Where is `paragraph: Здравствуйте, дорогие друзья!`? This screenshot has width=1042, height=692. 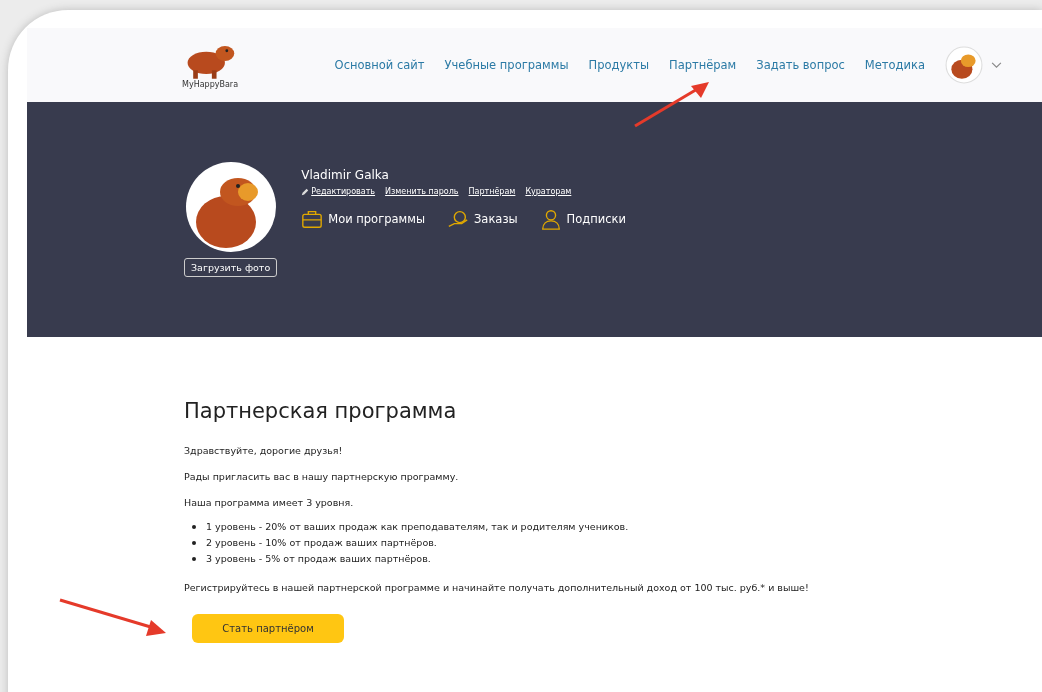 paragraph: Здравствуйте, дорогие друзья! is located at coordinates (264, 450).